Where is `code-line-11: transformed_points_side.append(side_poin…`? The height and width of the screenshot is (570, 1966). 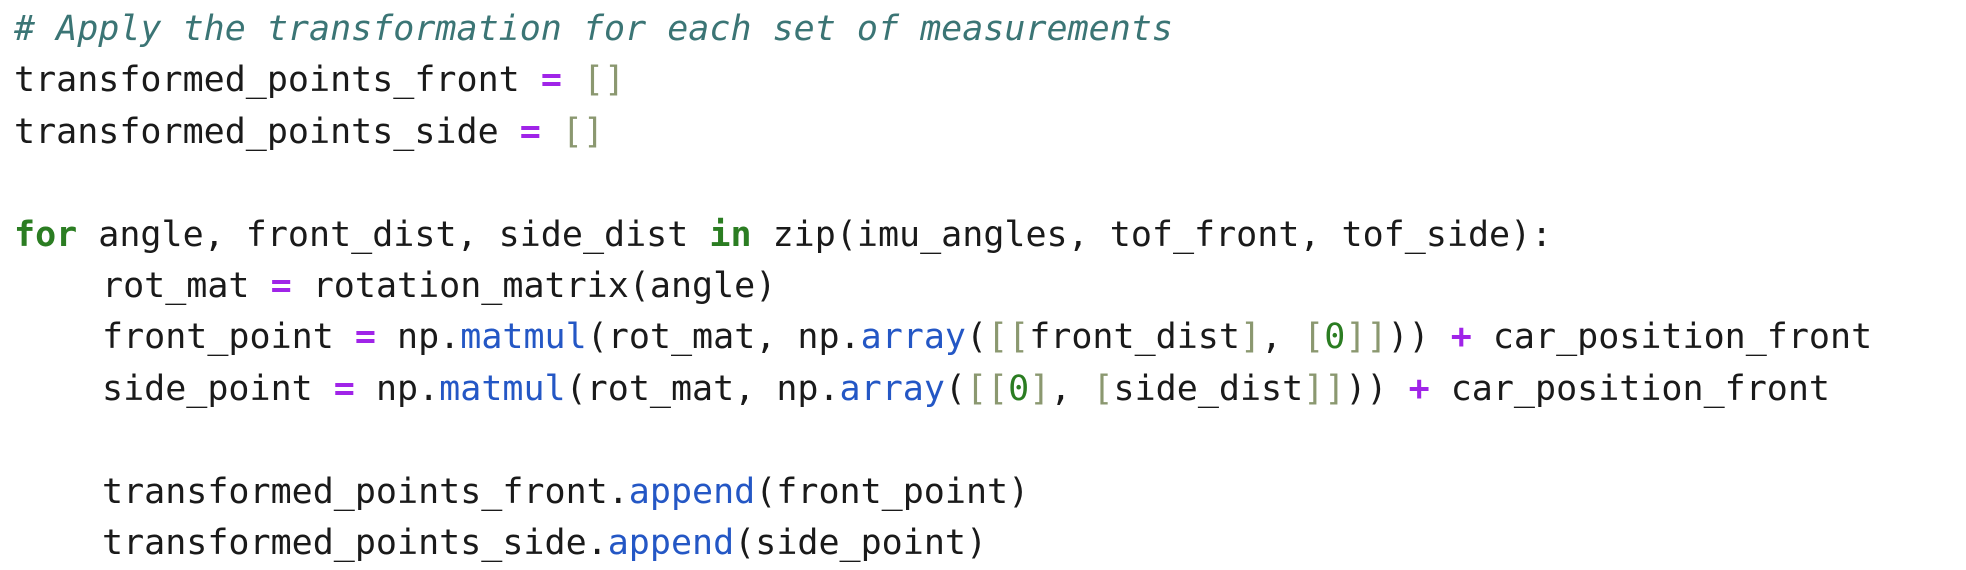 code-line-11: transformed_points_side.append(side_poin… is located at coordinates (990, 543).